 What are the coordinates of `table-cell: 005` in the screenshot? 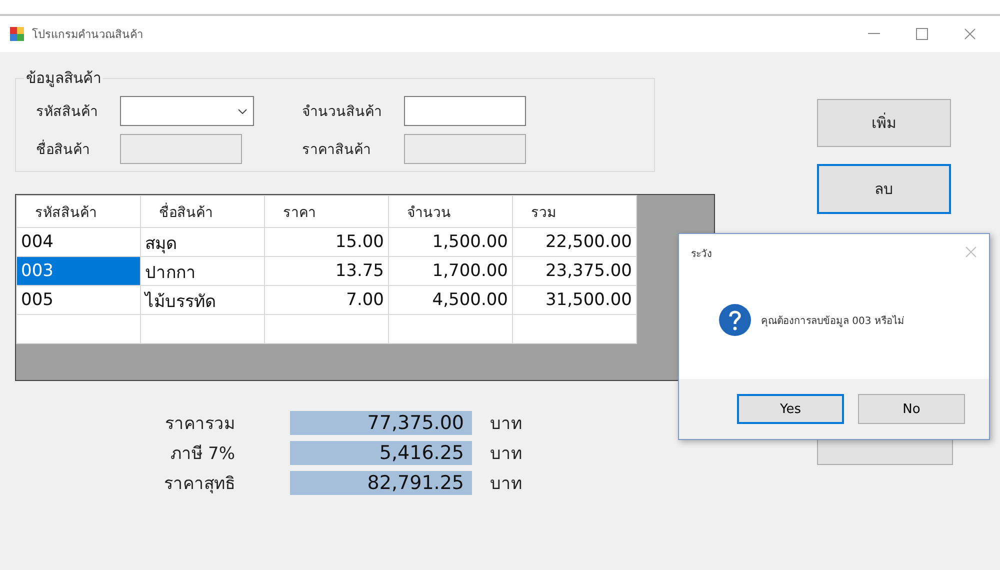 It's located at (78, 300).